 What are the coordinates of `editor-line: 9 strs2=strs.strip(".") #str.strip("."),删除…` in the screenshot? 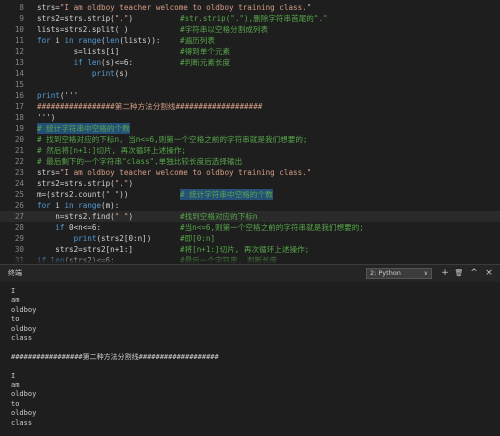 It's located at (250, 18).